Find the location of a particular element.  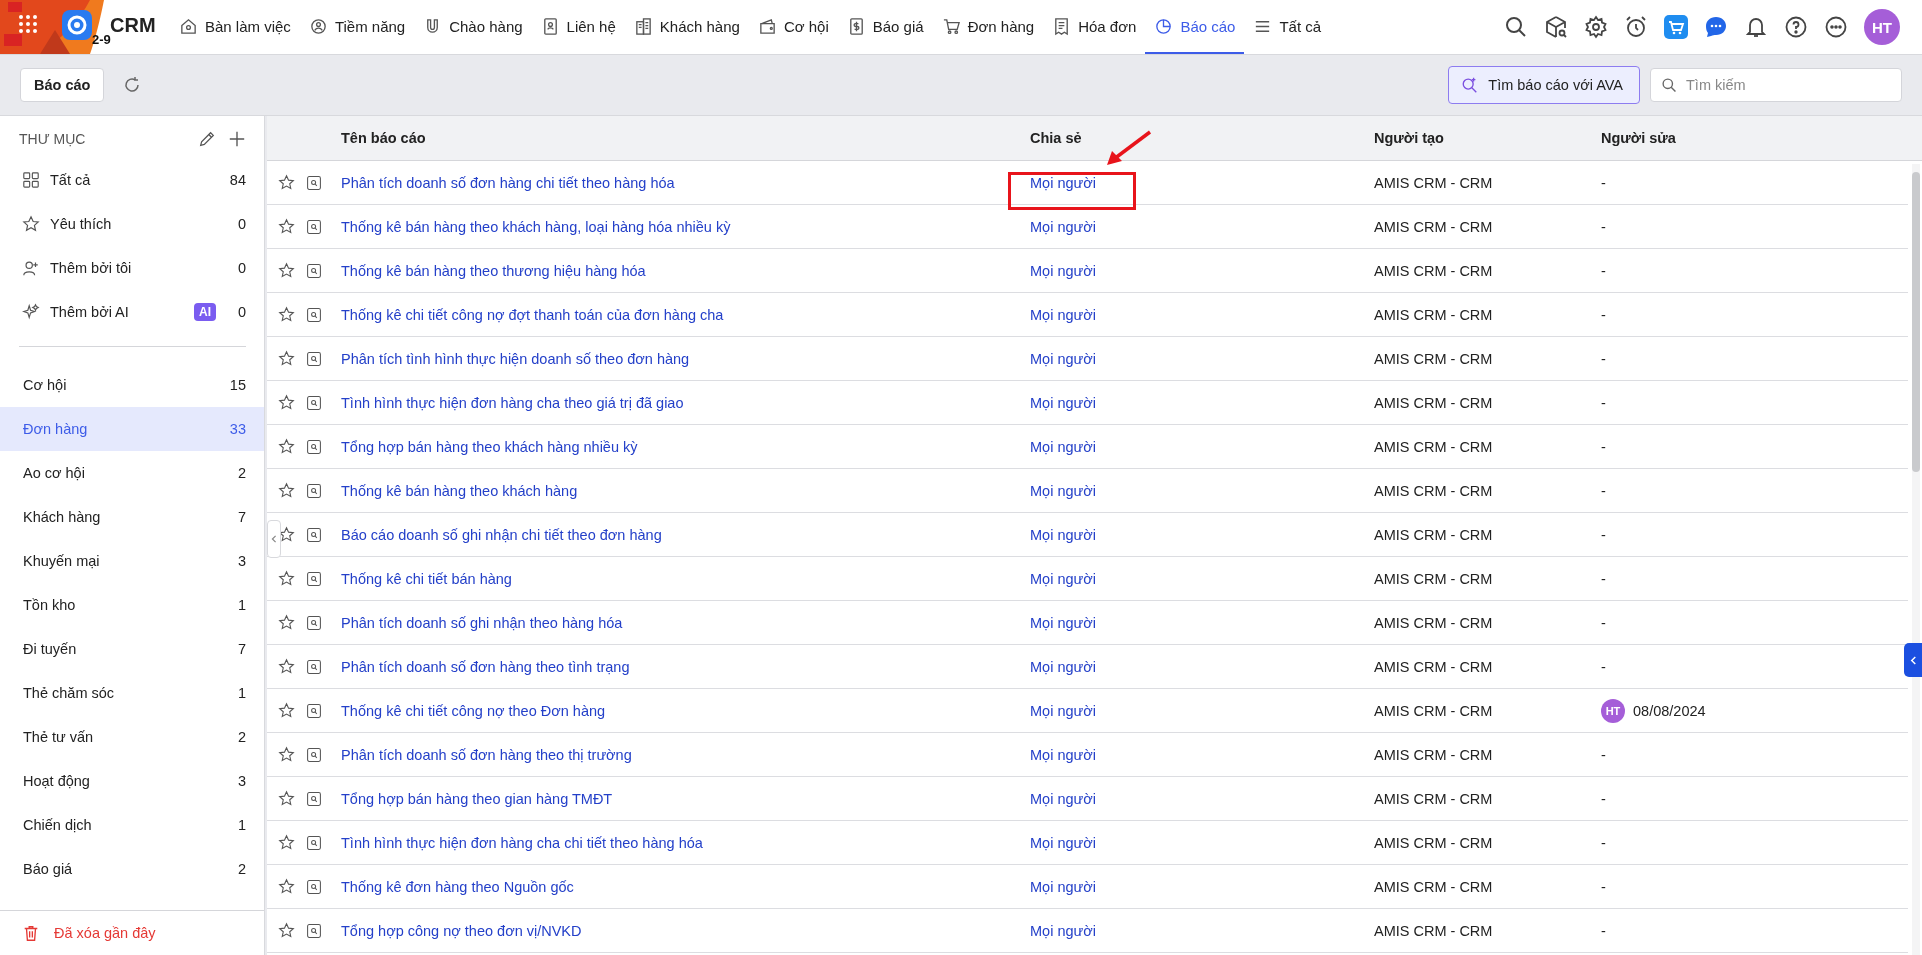

add-icon is located at coordinates (237, 139).